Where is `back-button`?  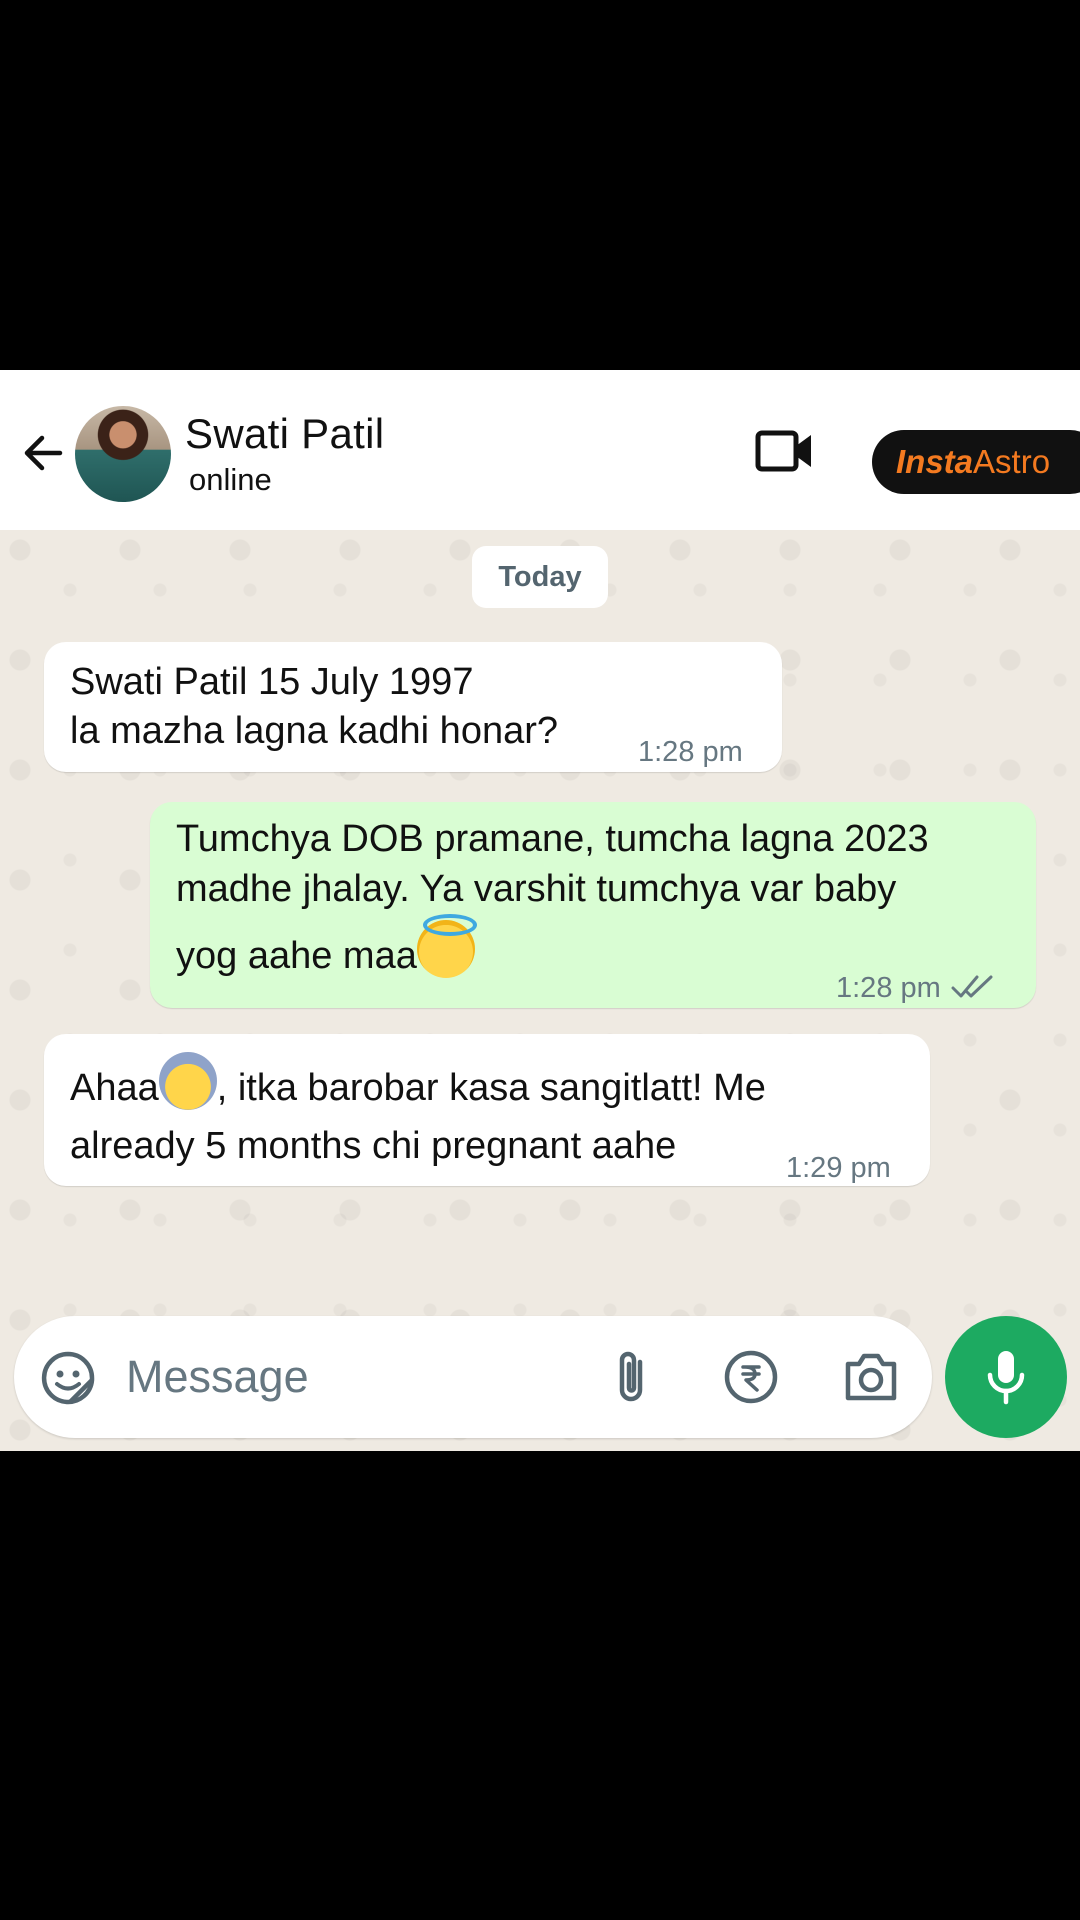 back-button is located at coordinates (43, 453).